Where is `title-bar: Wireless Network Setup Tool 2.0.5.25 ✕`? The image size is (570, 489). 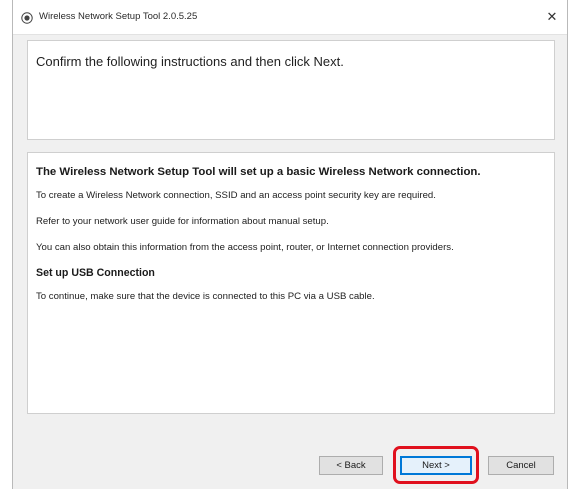
title-bar: Wireless Network Setup Tool 2.0.5.25 ✕ is located at coordinates (290, 17).